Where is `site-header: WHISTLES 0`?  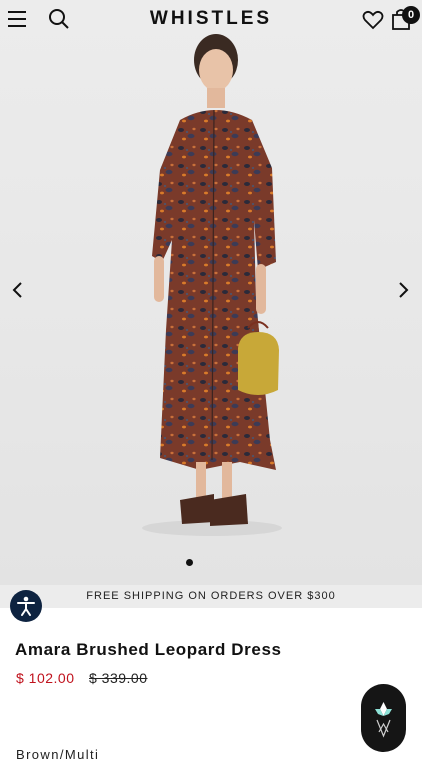
site-header: WHISTLES 0 is located at coordinates (211, 20).